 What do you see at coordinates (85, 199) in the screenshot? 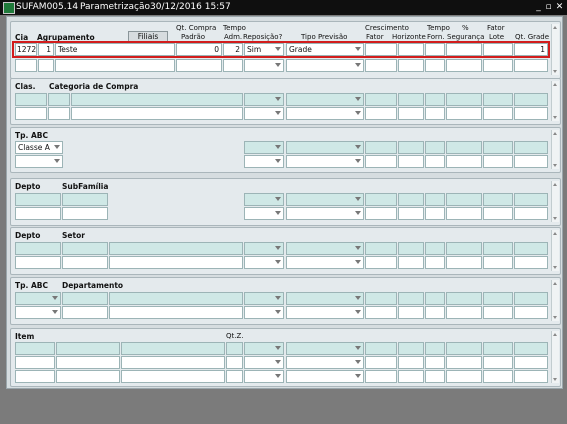
I see `subfamilia-field` at bounding box center [85, 199].